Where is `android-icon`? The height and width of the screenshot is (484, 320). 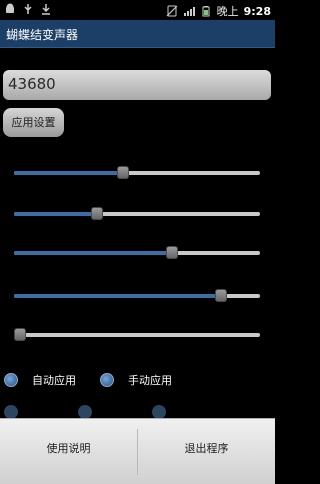 android-icon is located at coordinates (10, 8).